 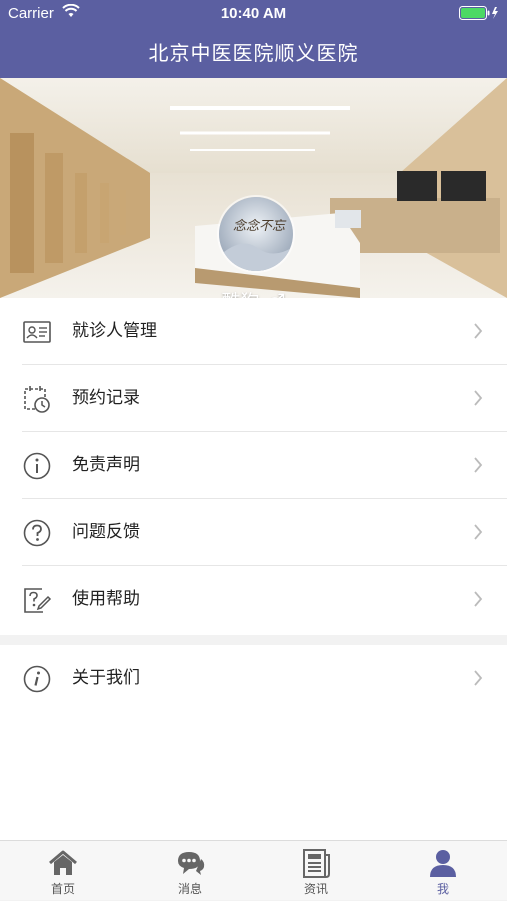 I want to click on menu-item-patient-management: 就诊人管理, so click(x=253, y=331).